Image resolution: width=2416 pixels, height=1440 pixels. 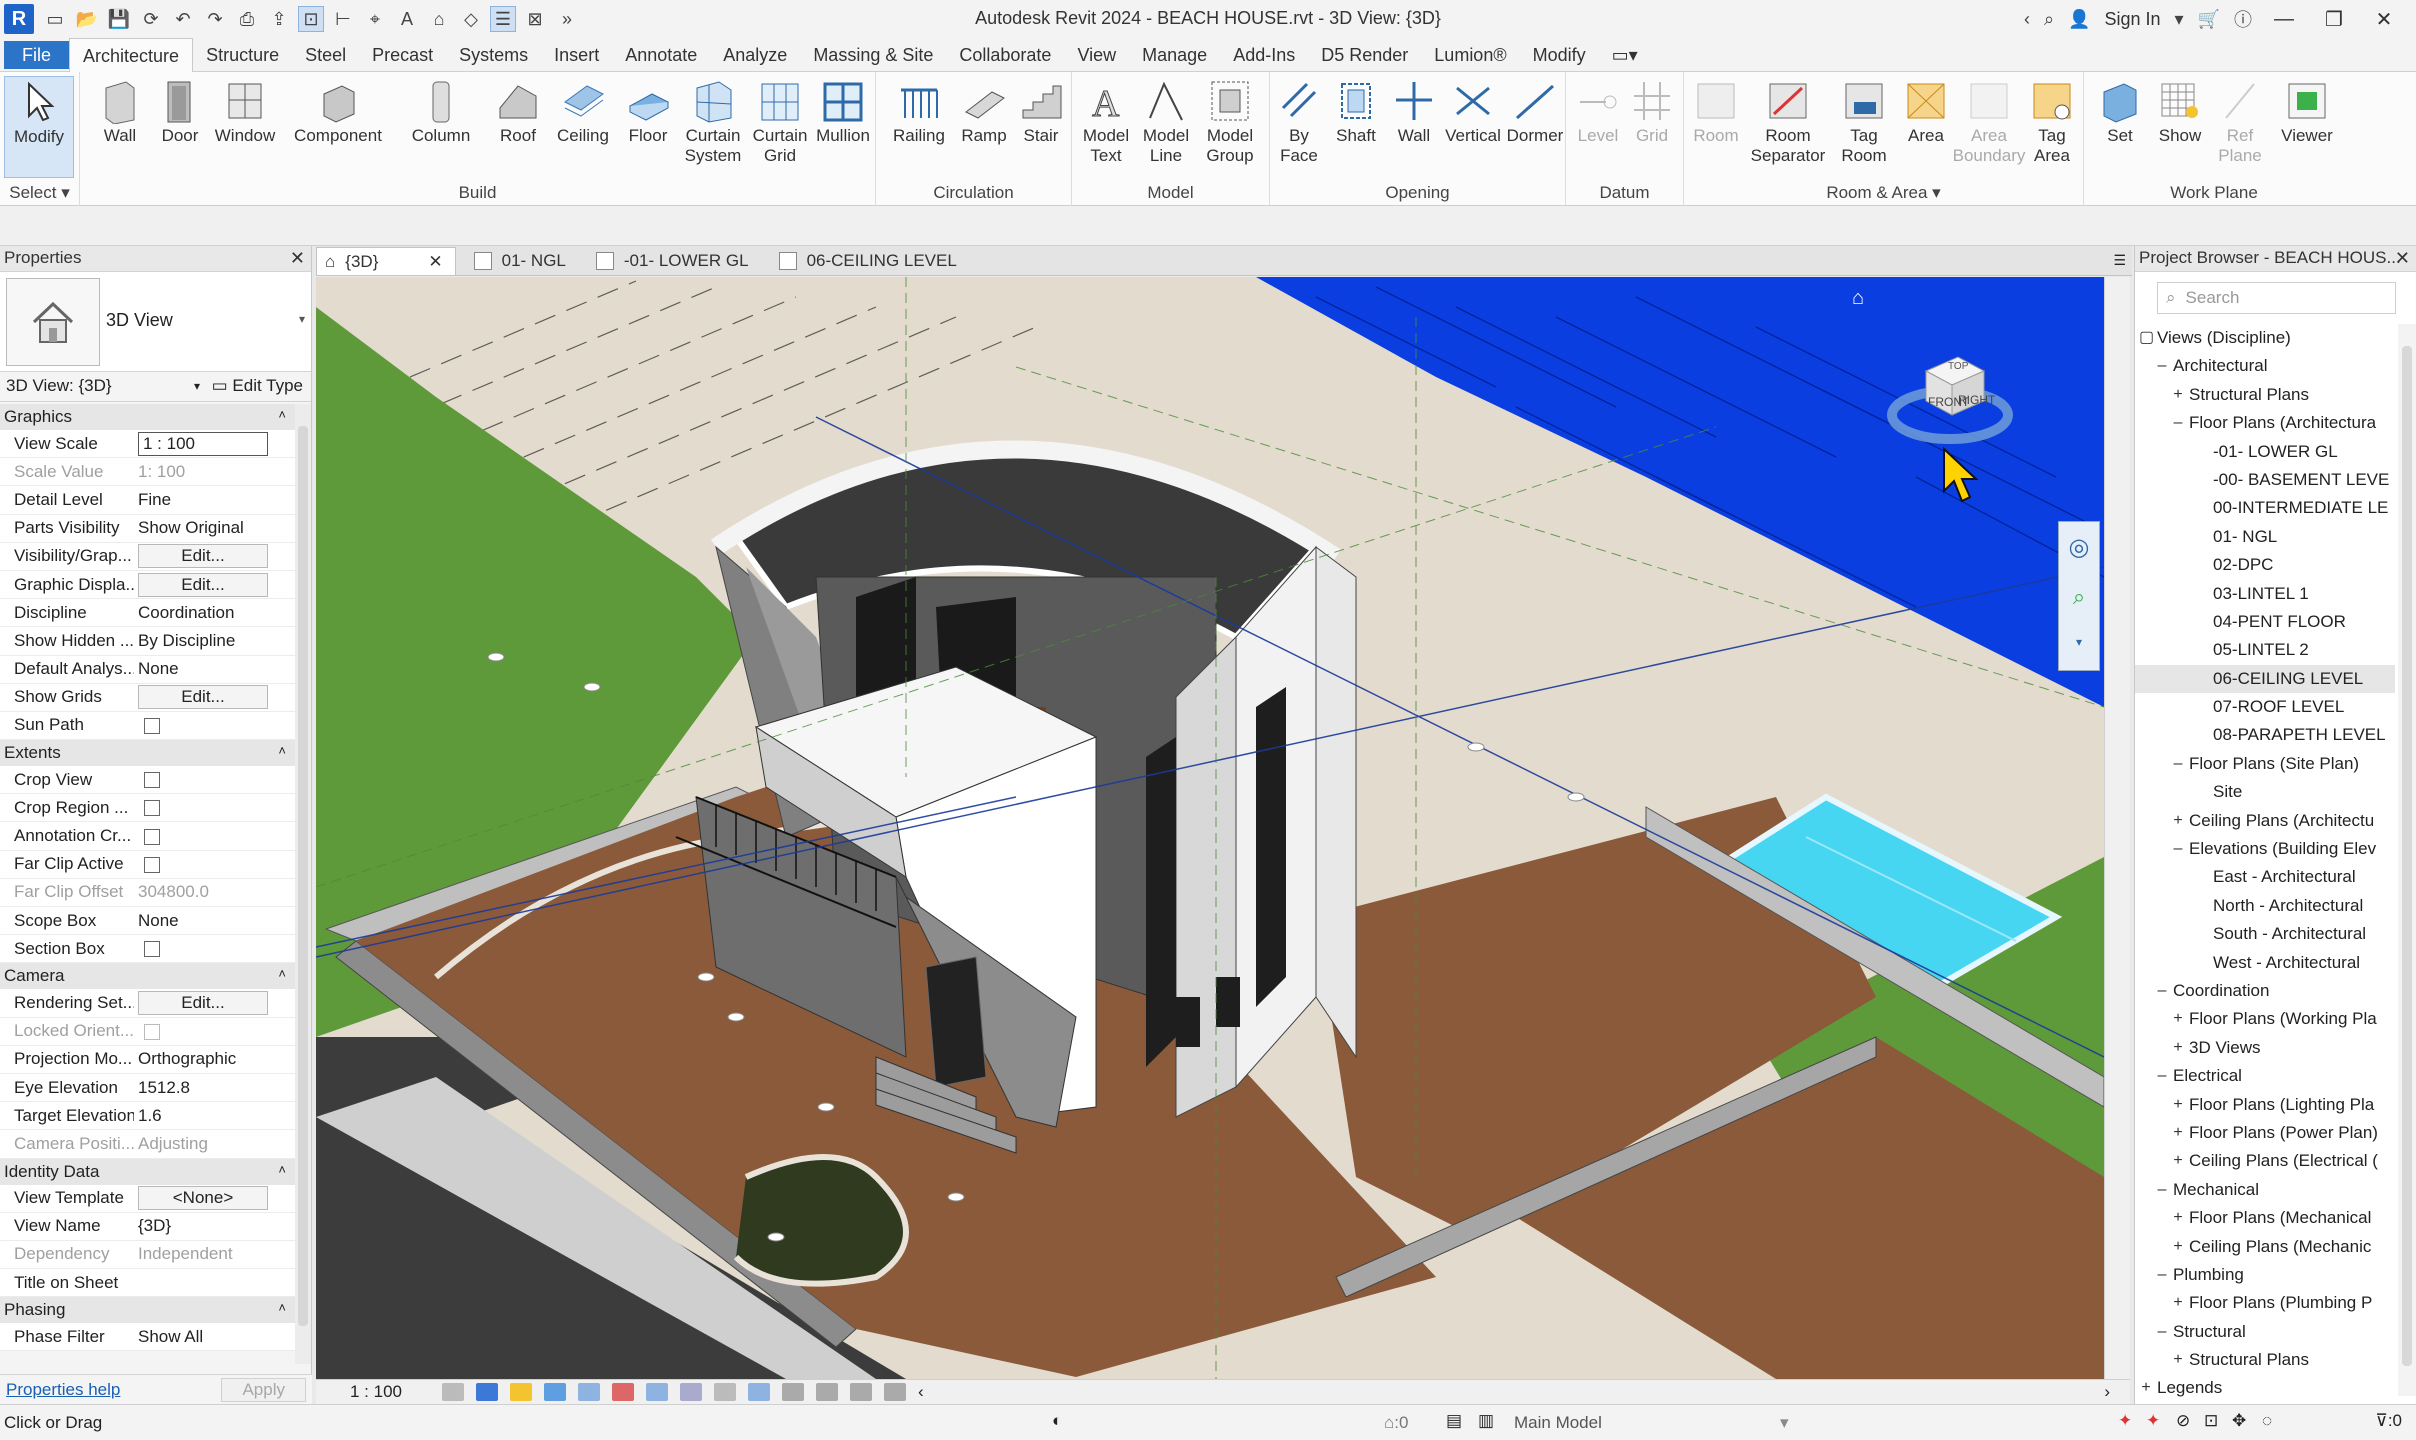 I want to click on prop-default-analysis: Default Analys... None, so click(x=148, y=669).